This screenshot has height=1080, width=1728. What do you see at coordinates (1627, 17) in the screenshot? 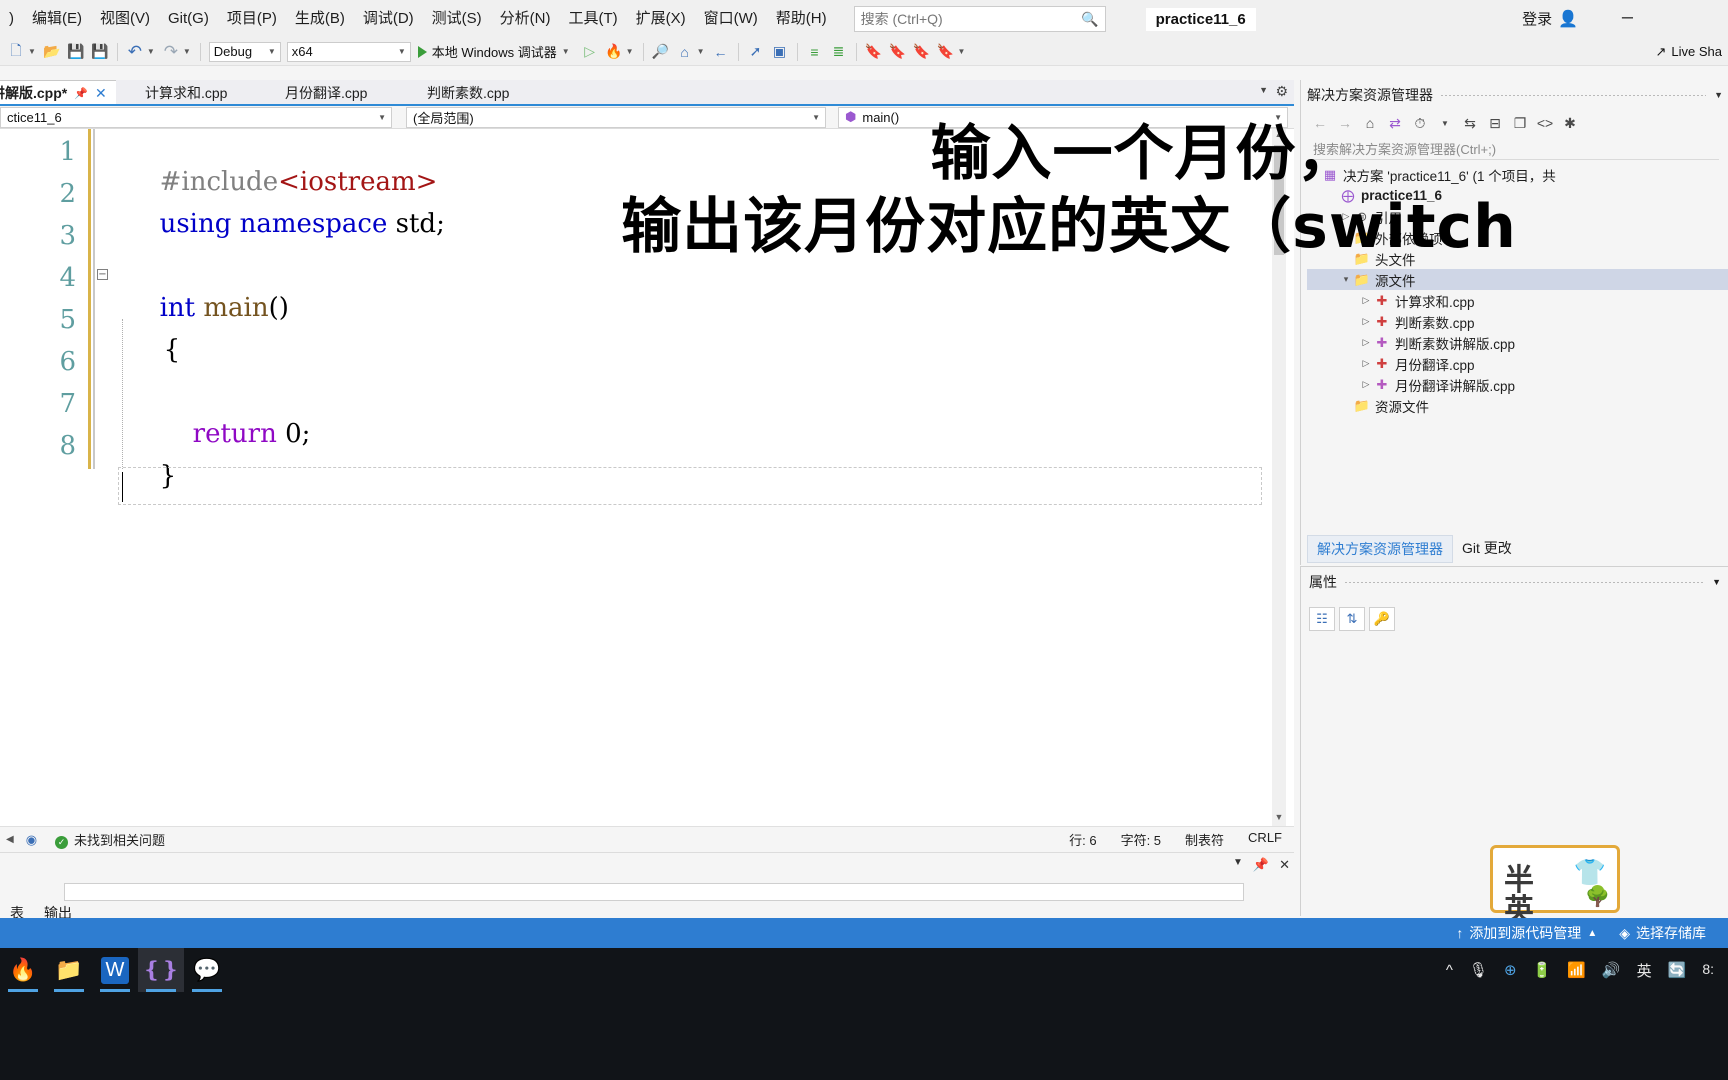
I see `minimize-icon: –` at bounding box center [1627, 17].